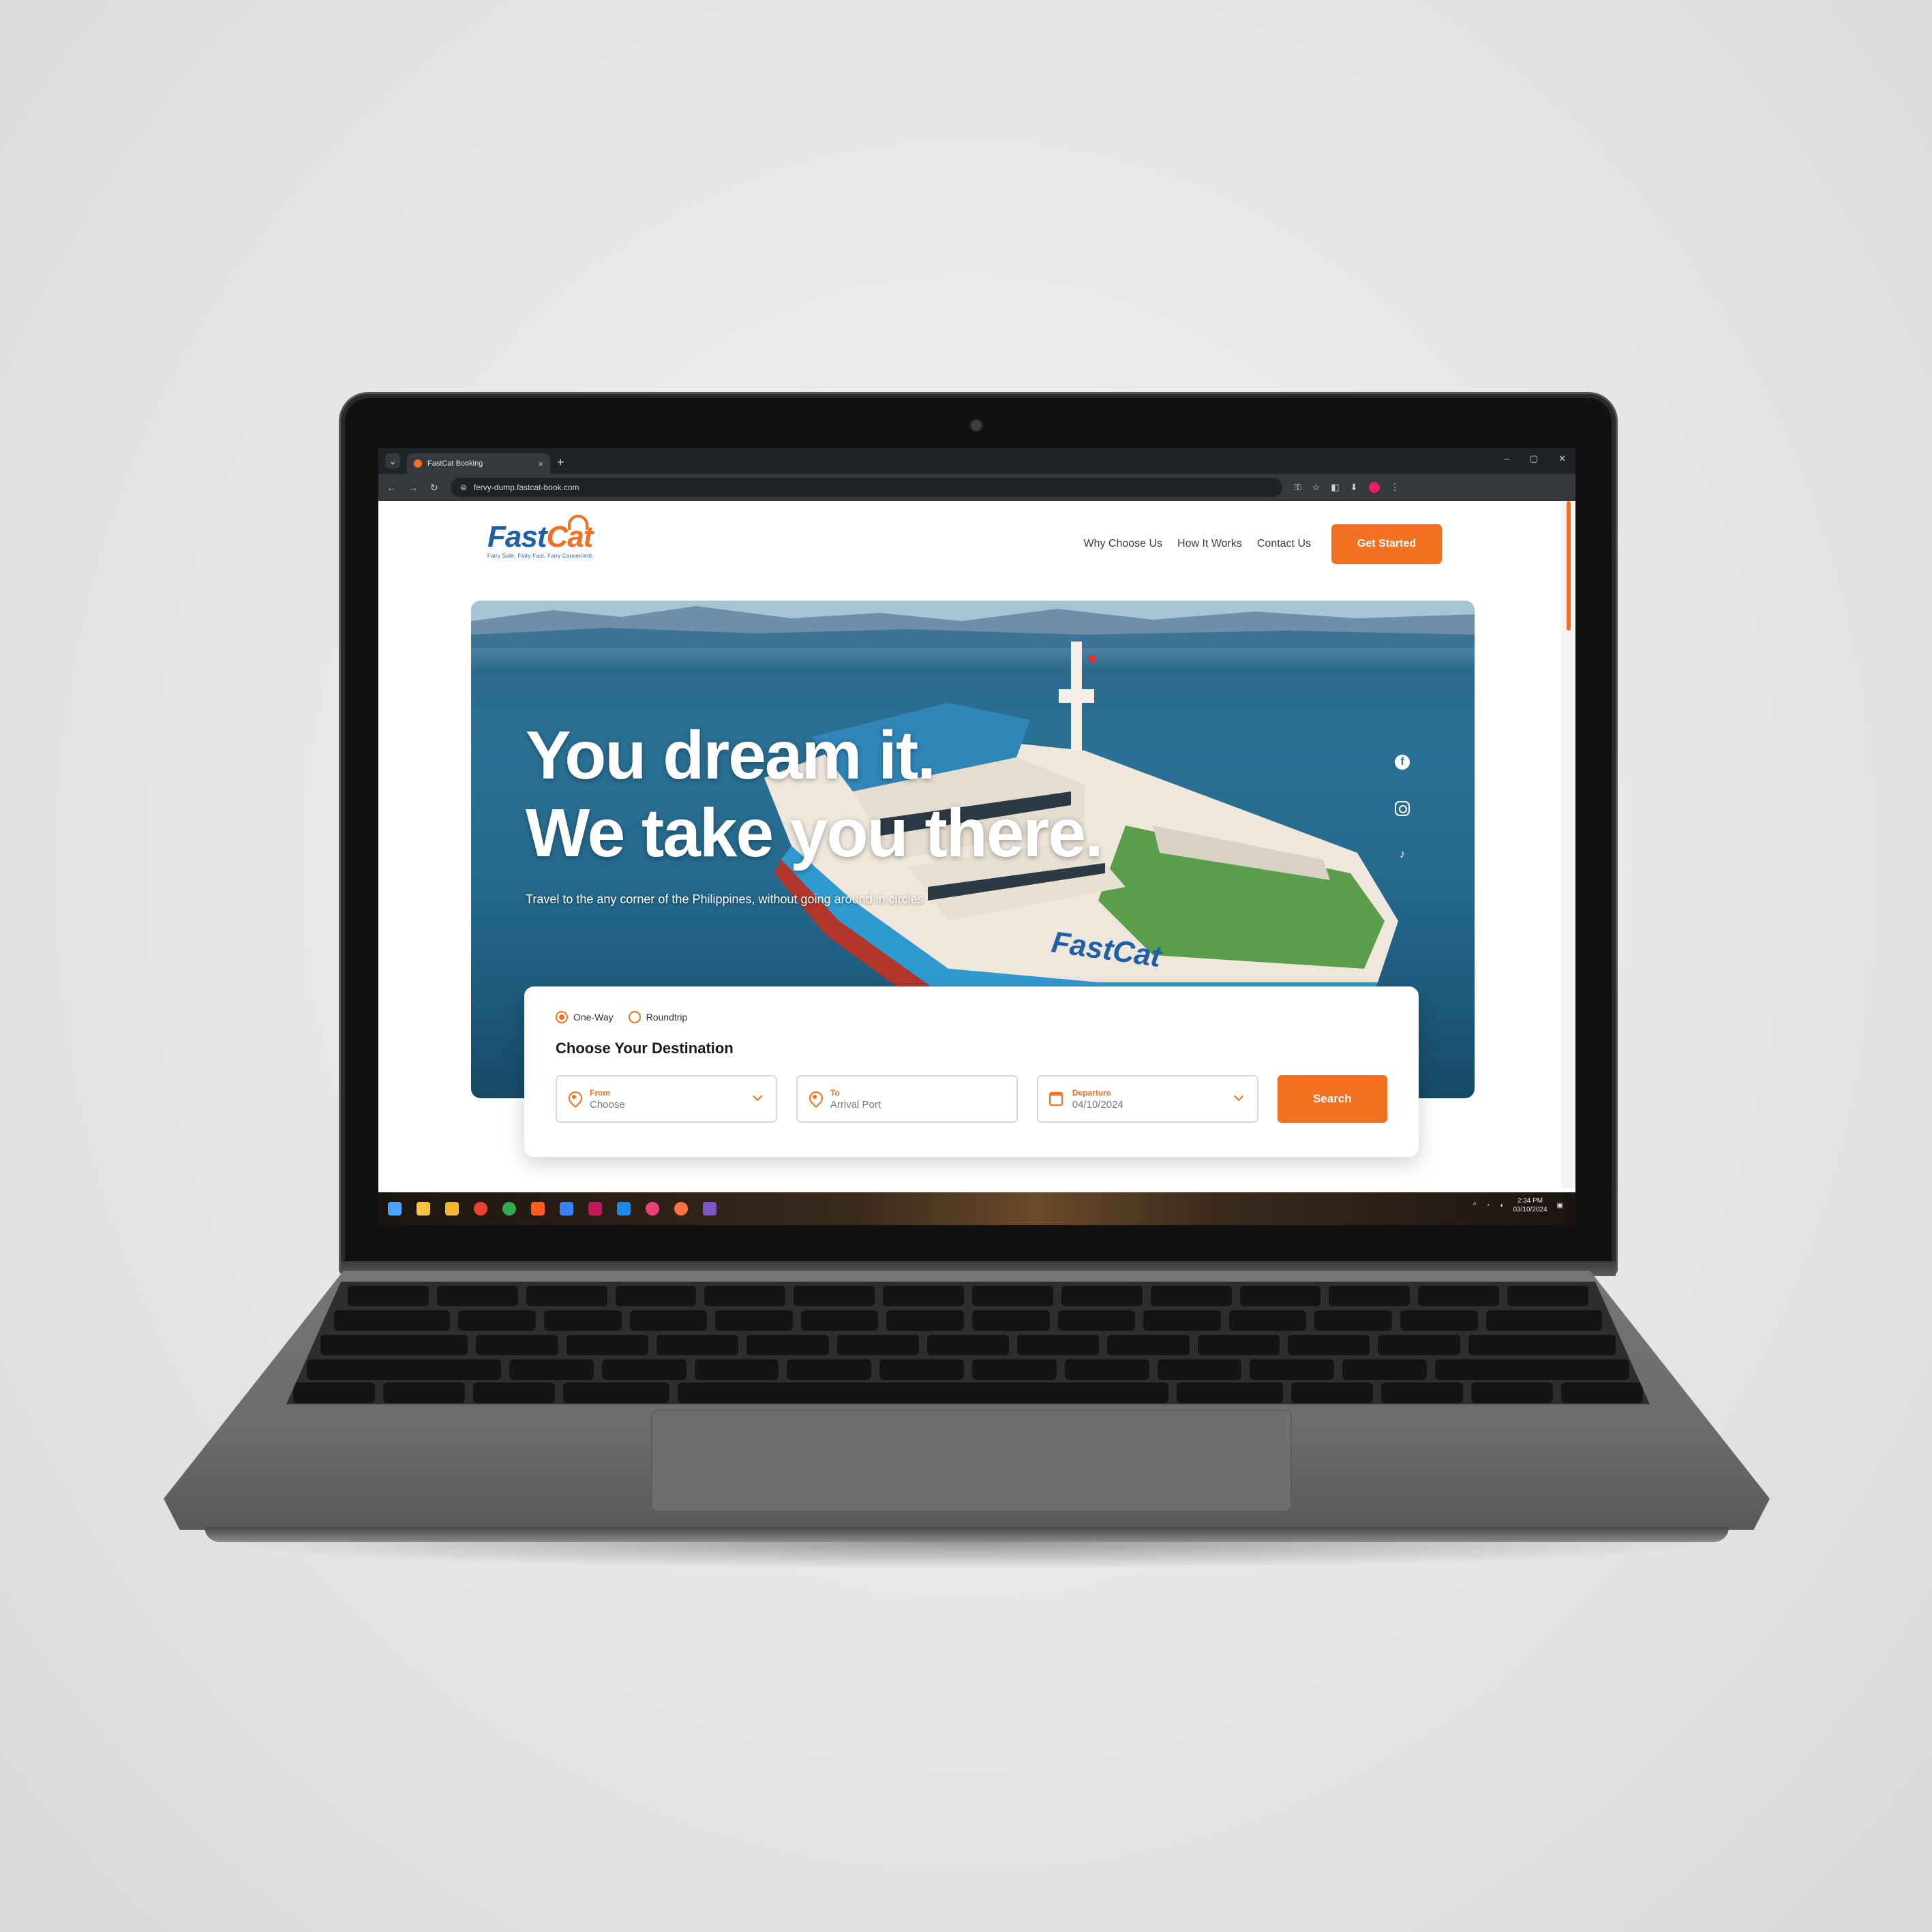 This screenshot has width=1932, height=1932. What do you see at coordinates (977, 461) in the screenshot?
I see `browser-tab-bar: ⌄ FastCat Booking × + – ▢ ✕` at bounding box center [977, 461].